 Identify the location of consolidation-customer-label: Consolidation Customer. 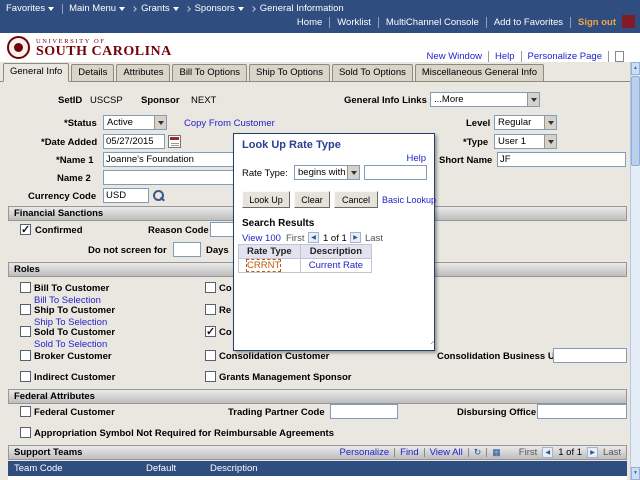
(274, 356).